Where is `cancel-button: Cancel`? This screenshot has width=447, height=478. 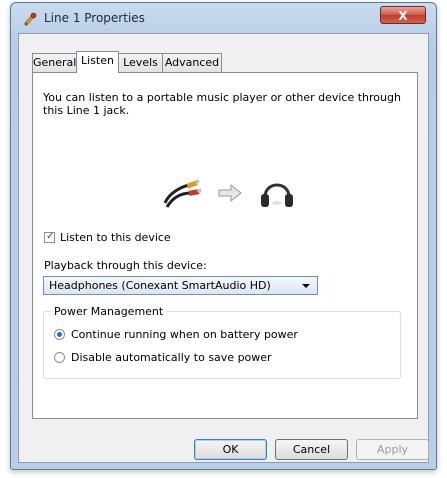 cancel-button: Cancel is located at coordinates (311, 449).